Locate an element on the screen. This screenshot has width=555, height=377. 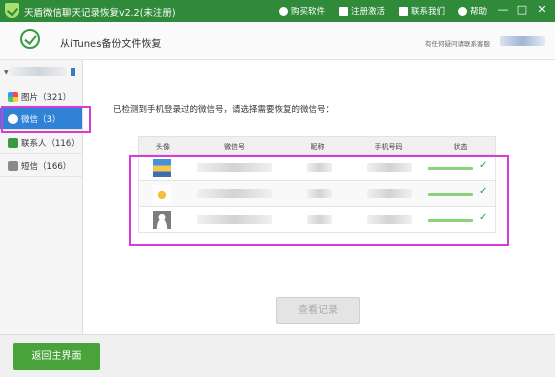
itunes-icon is located at coordinates (30, 39).